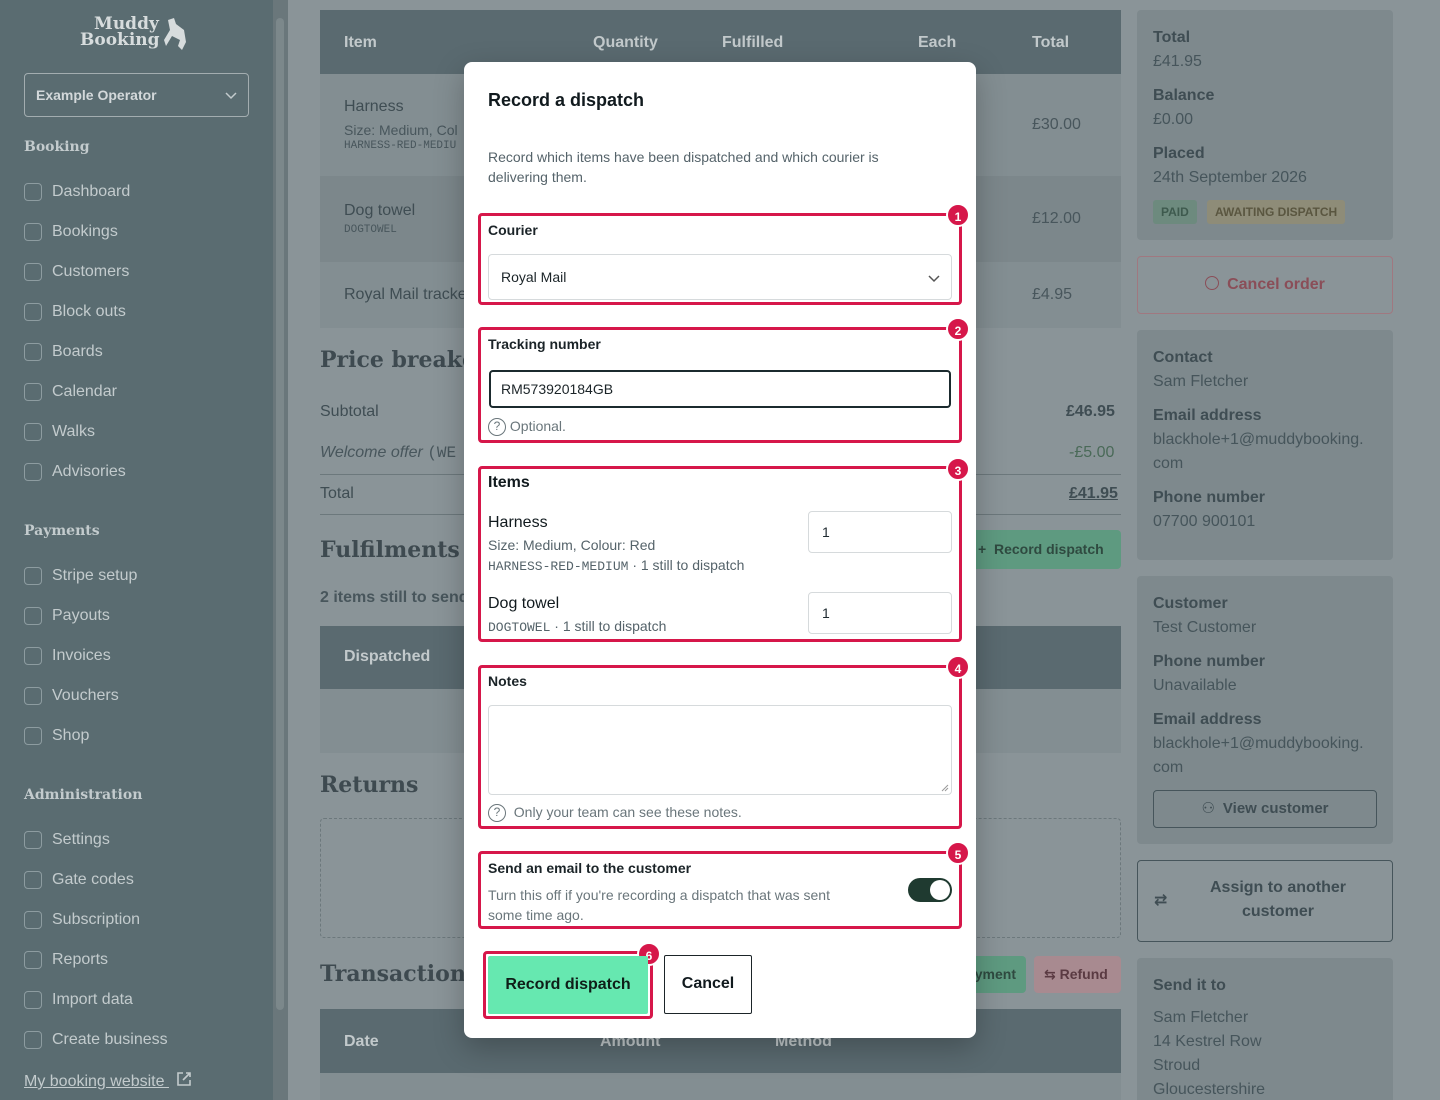  What do you see at coordinates (280, 514) in the screenshot?
I see `scrollbar-thumb` at bounding box center [280, 514].